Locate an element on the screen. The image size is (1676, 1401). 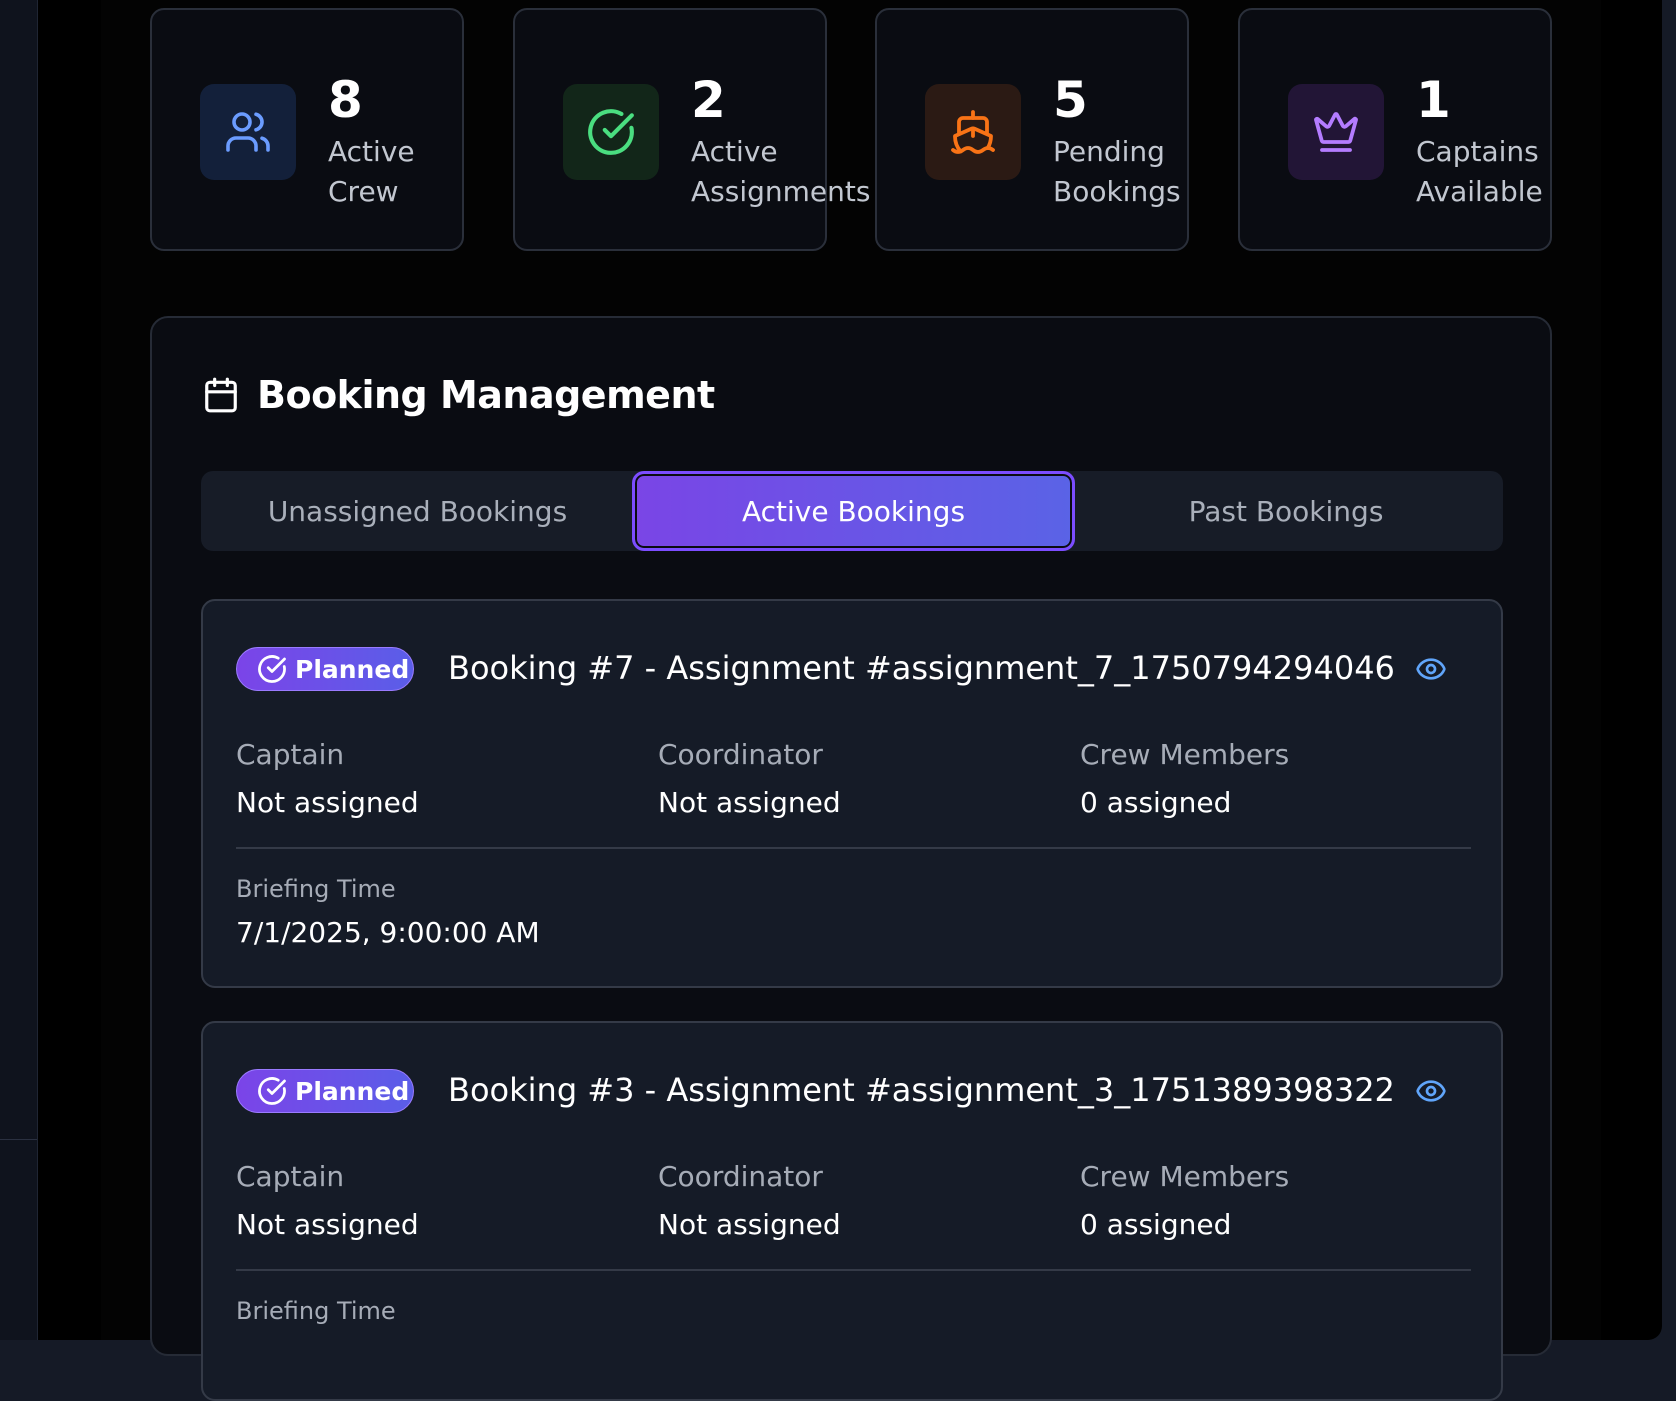
stat-label: Captains Available is located at coordinates (1479, 171).